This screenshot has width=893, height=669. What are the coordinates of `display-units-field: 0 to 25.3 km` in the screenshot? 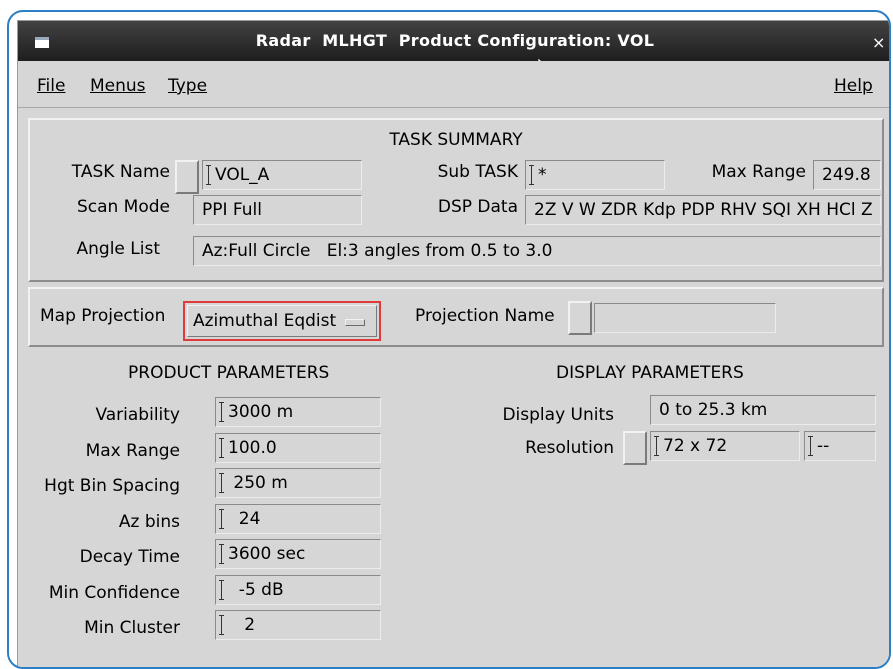 It's located at (763, 410).